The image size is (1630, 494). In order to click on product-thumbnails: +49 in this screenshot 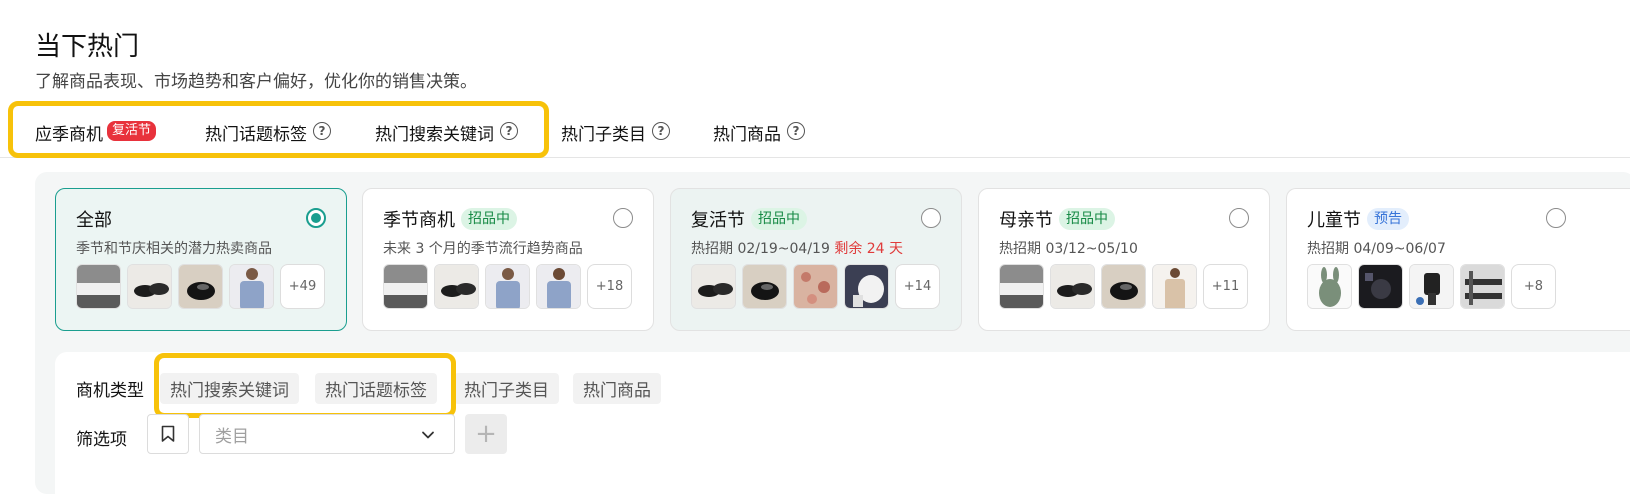, I will do `click(200, 286)`.